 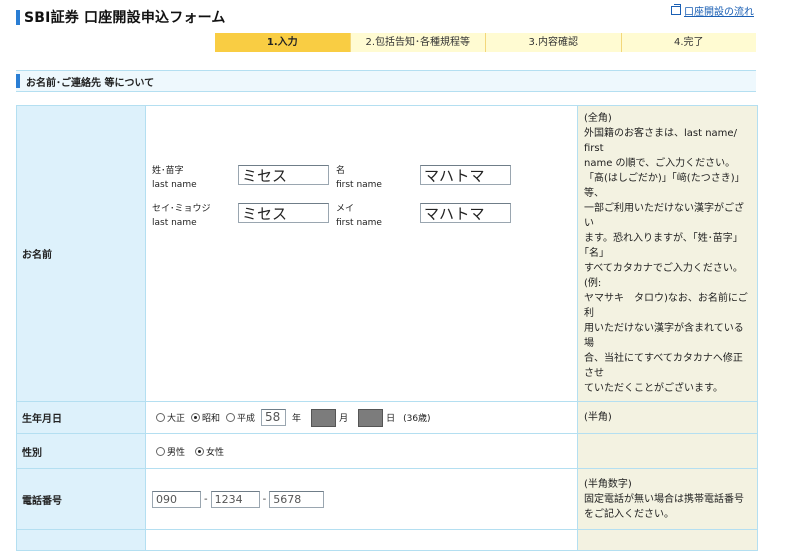 I want to click on tel-input-cell: 090 - 1234 - 5678, so click(x=361, y=499).